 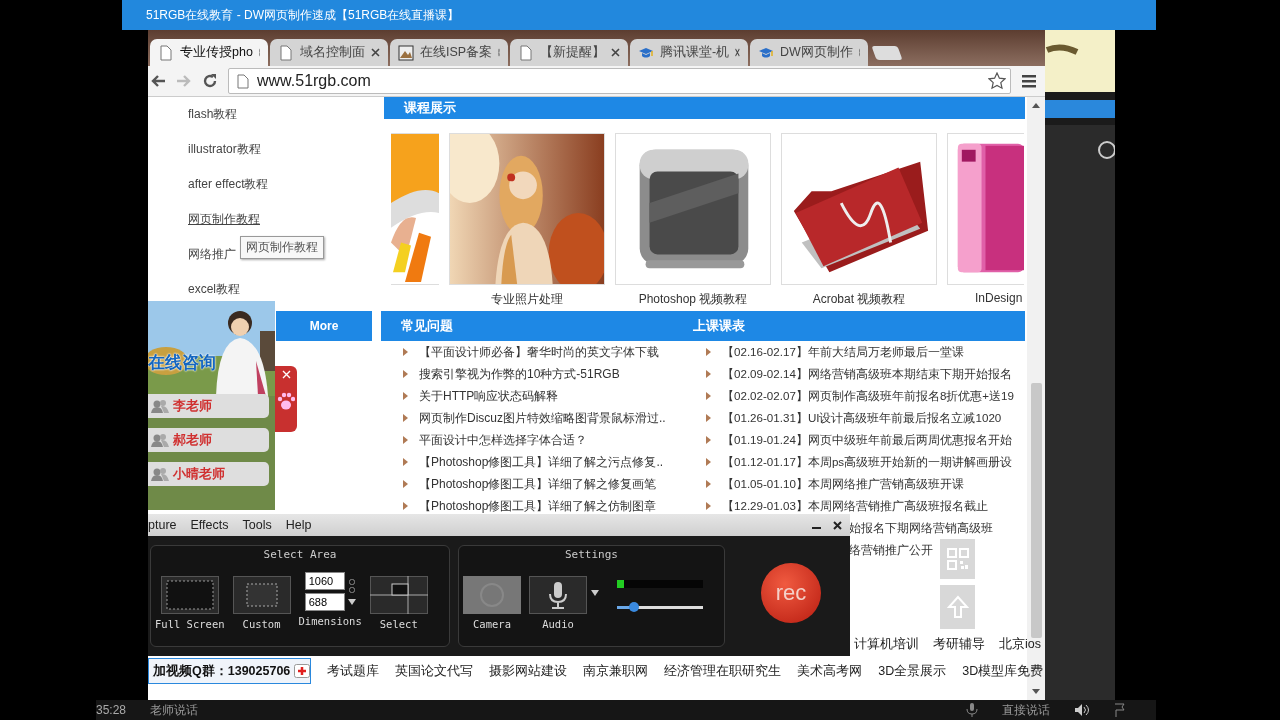 I want to click on schedule-link: 【12.29-01.03】本周网络营销推广高级班报名截止, so click(x=855, y=506).